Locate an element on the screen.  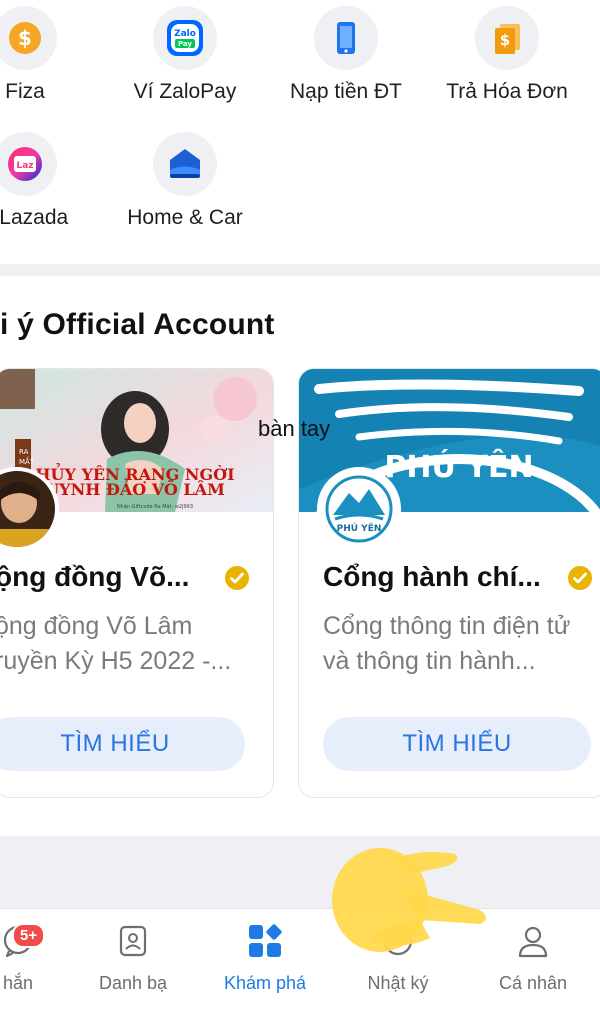
bottom-spacer is located at coordinates (300, 872).